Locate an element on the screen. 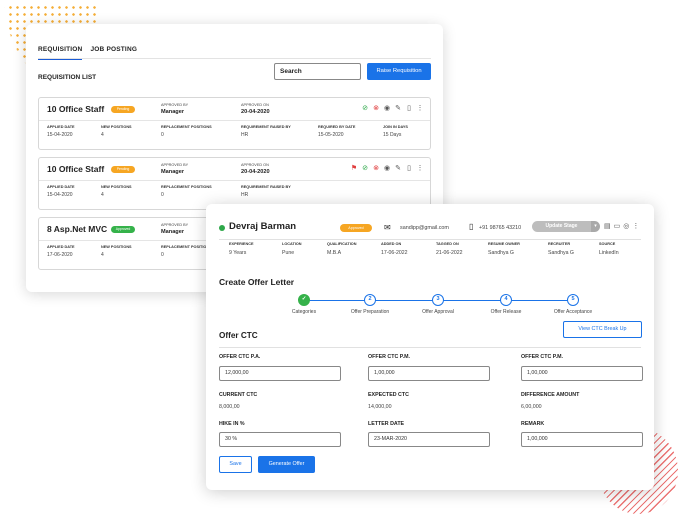 This screenshot has width=680, height=516. raised-by-label: REQUIREMENT RAISED BY is located at coordinates (266, 127).